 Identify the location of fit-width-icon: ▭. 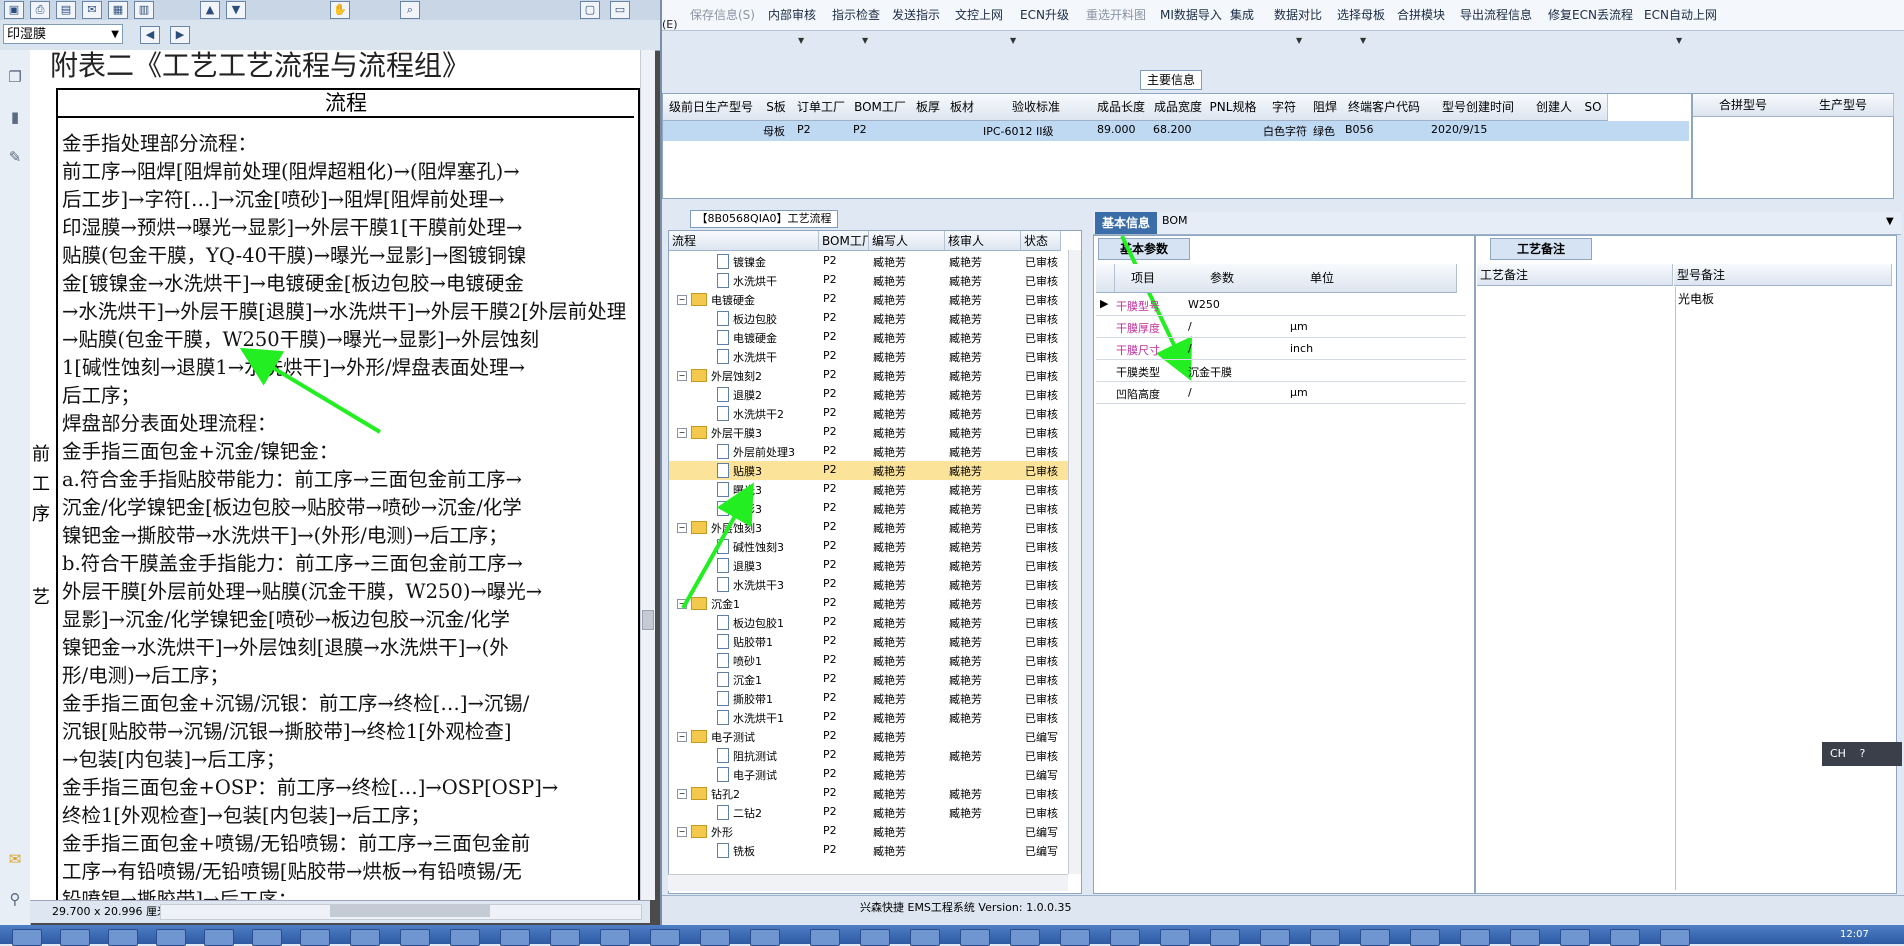
(620, 10).